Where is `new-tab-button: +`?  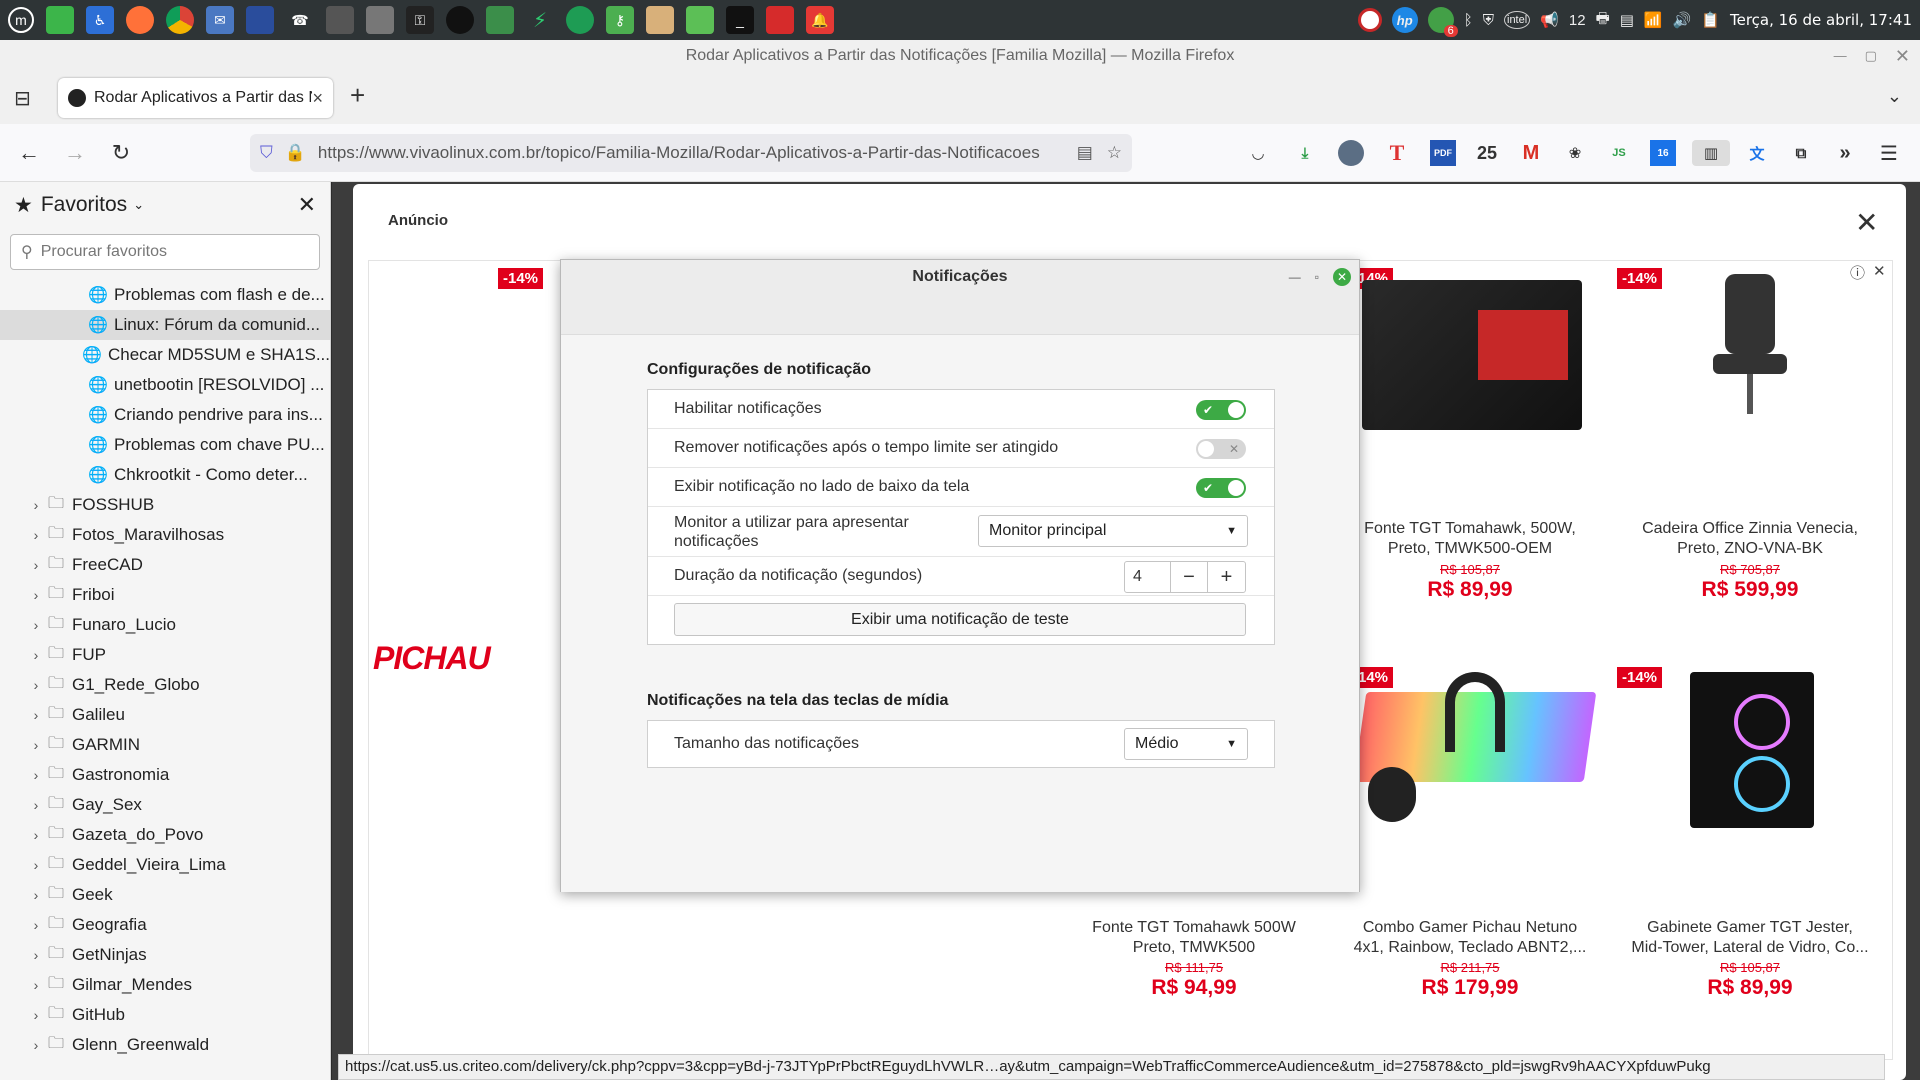
new-tab-button: + is located at coordinates (357, 95).